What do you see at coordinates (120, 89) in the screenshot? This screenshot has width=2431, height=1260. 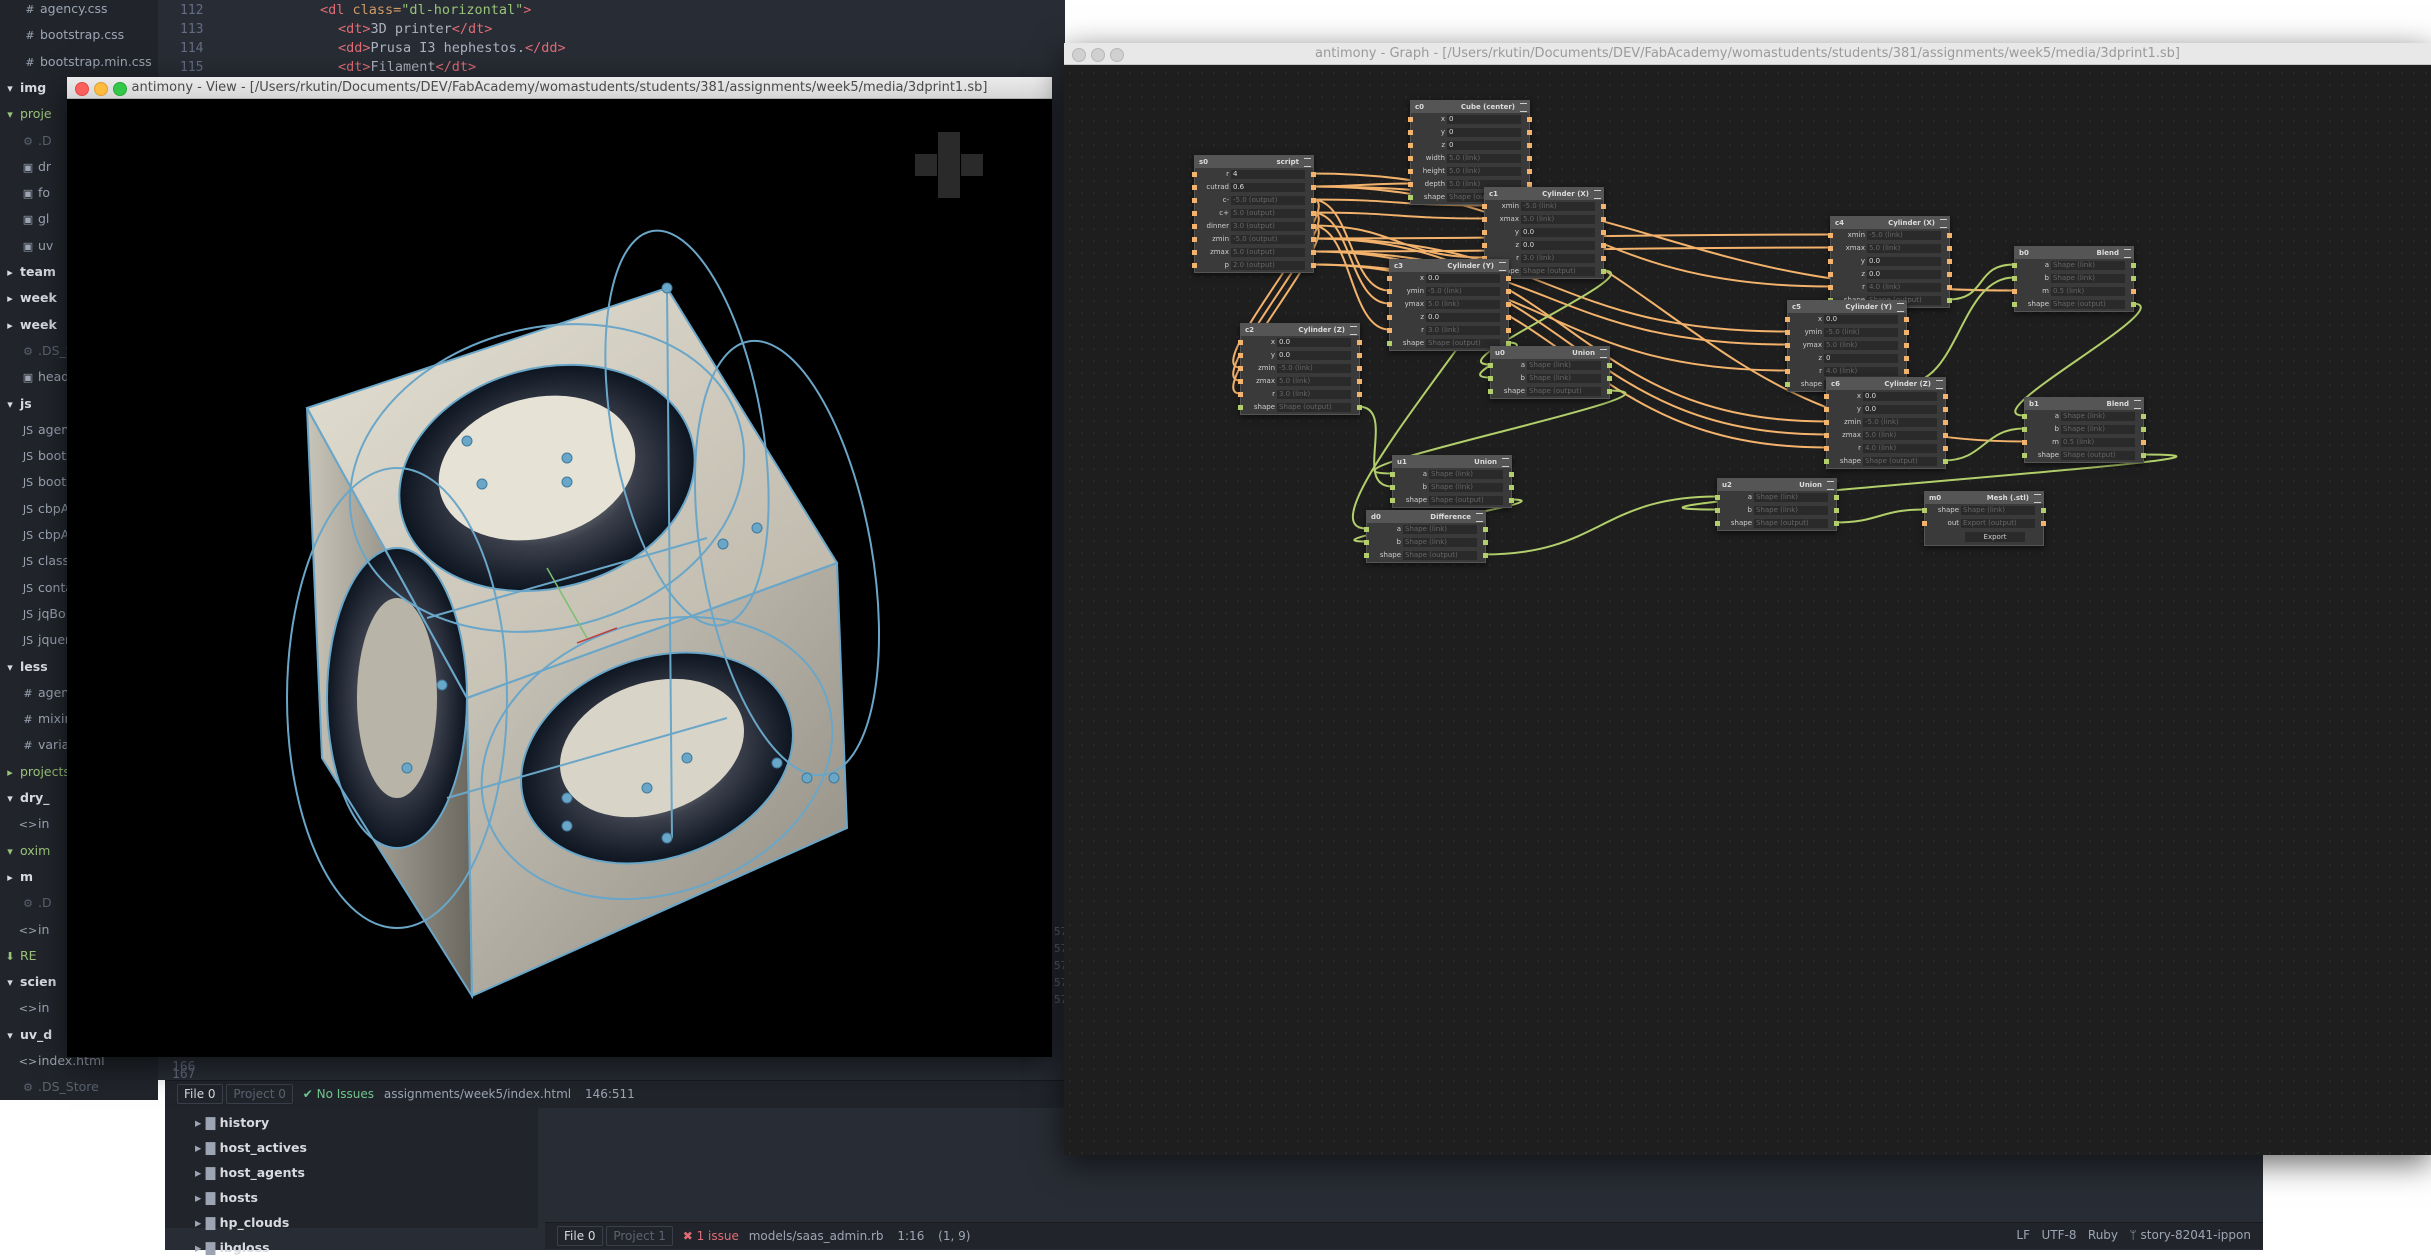 I see `zoom-button` at bounding box center [120, 89].